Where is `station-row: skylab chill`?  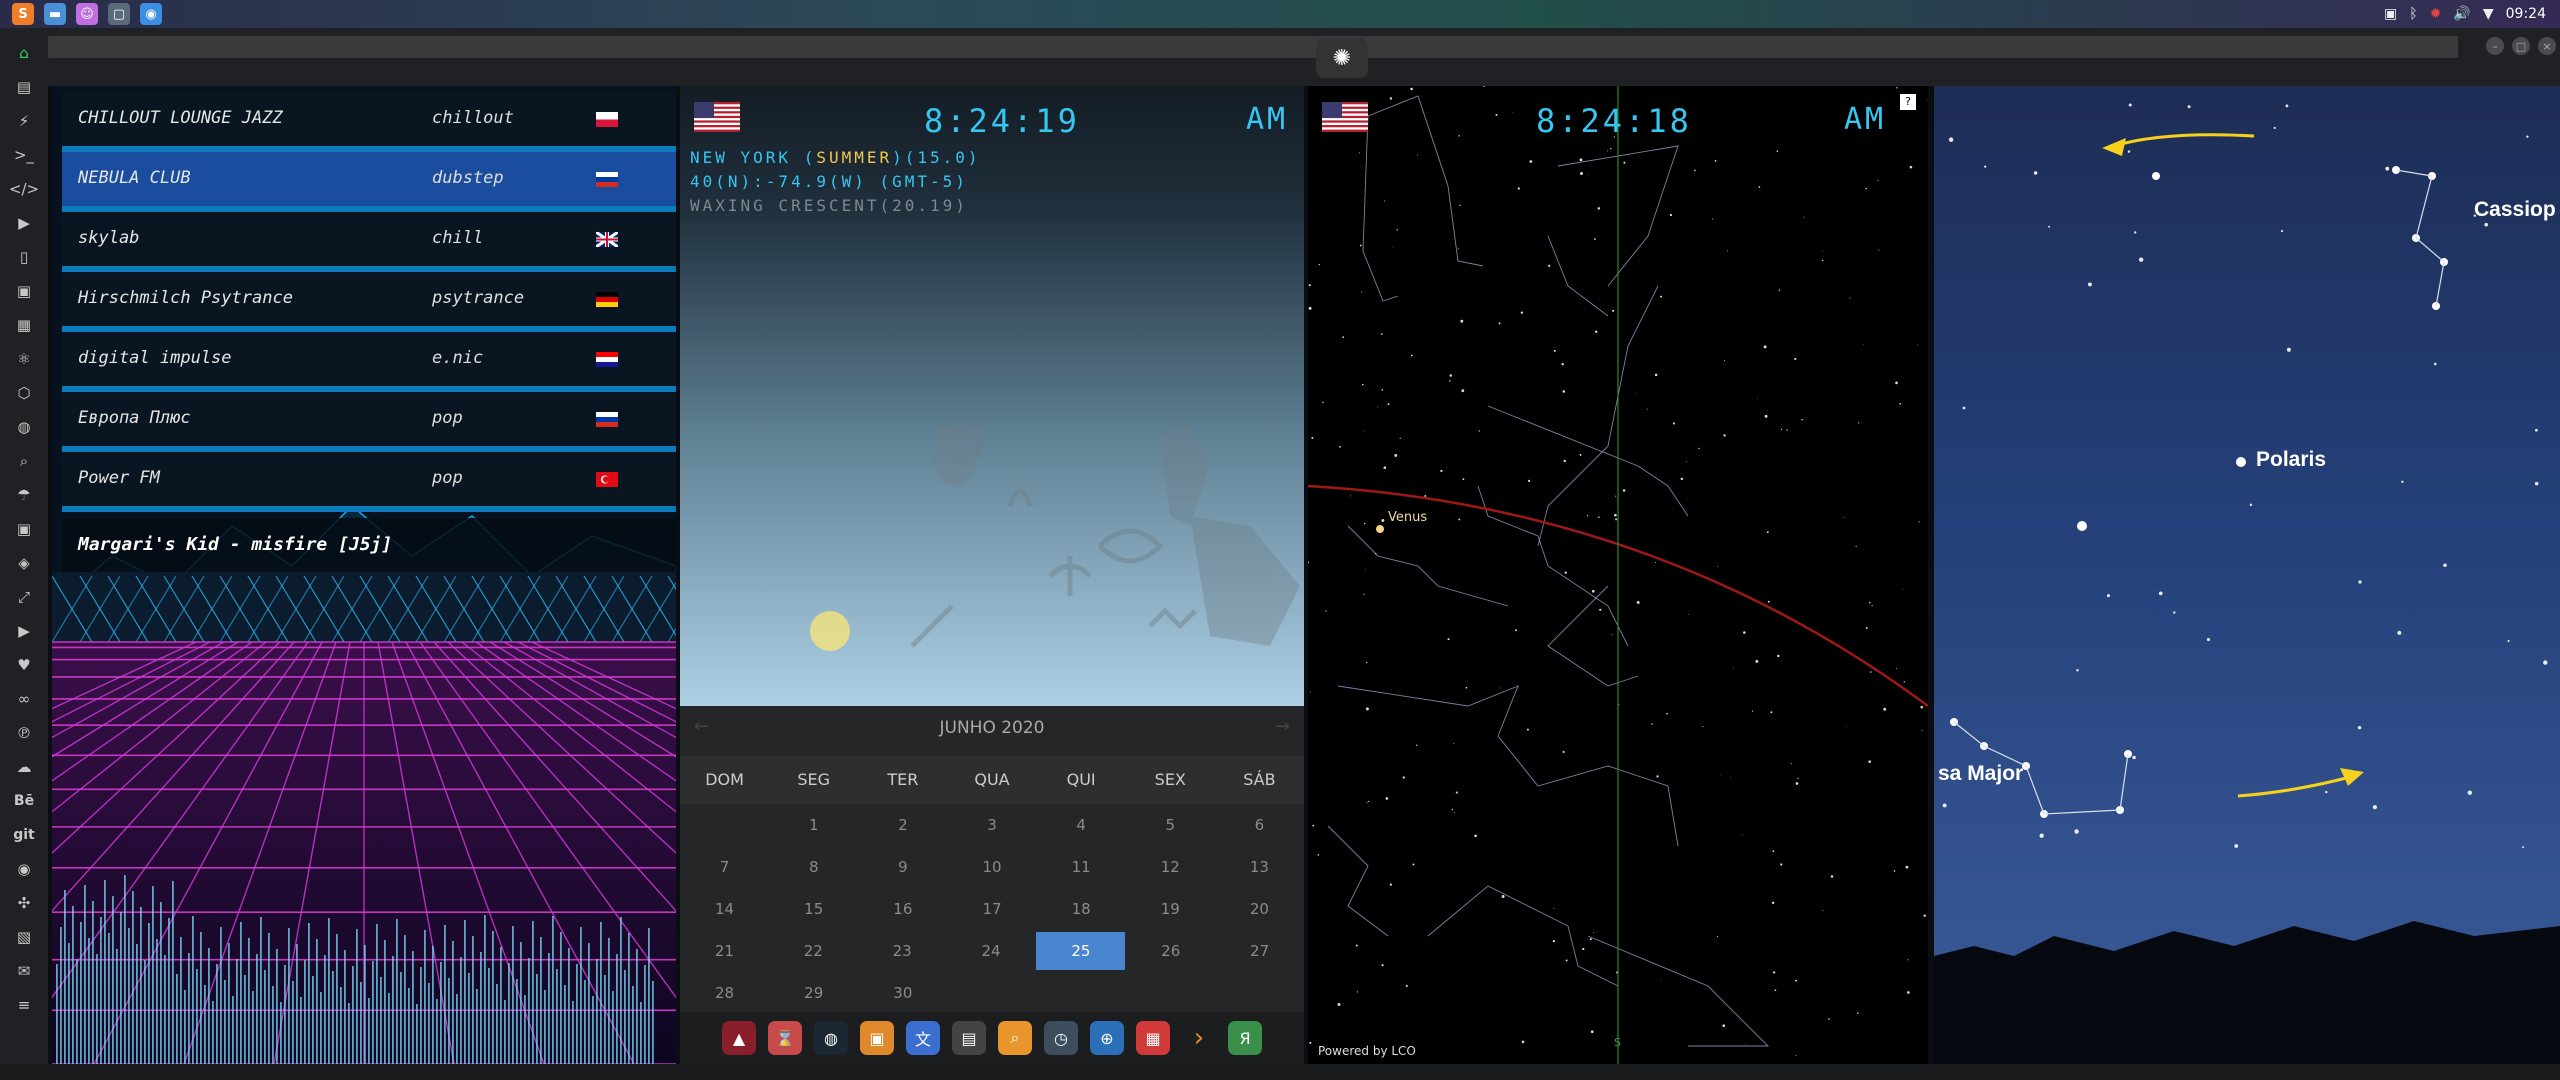 station-row: skylab chill is located at coordinates (369, 242).